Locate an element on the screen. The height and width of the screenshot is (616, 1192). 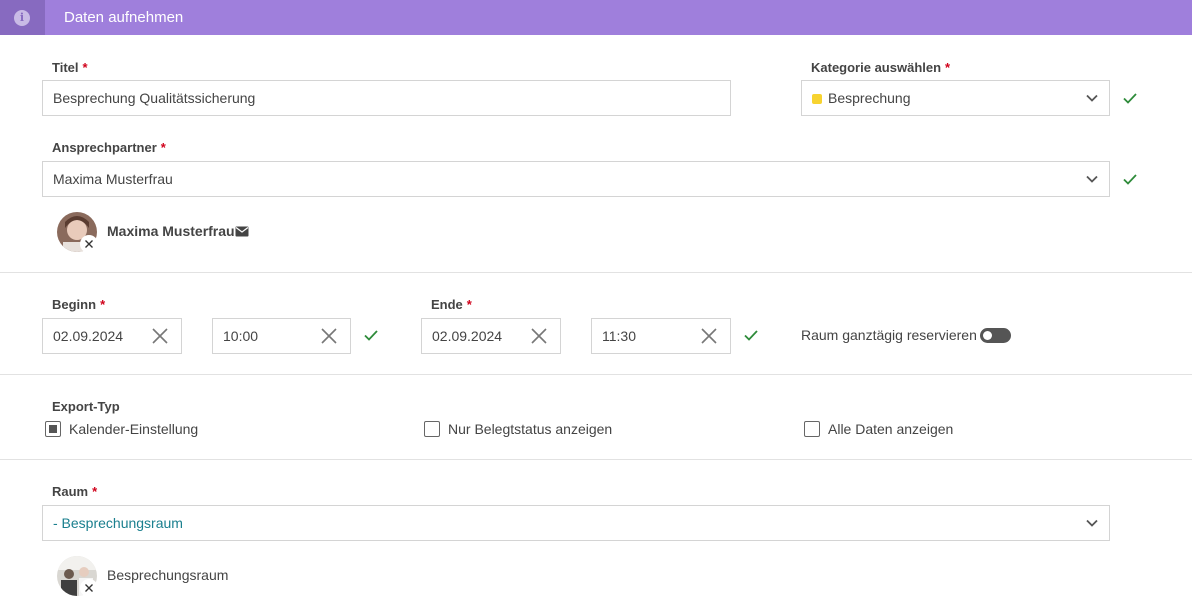
kategorie-select: Besprechung is located at coordinates (955, 98).